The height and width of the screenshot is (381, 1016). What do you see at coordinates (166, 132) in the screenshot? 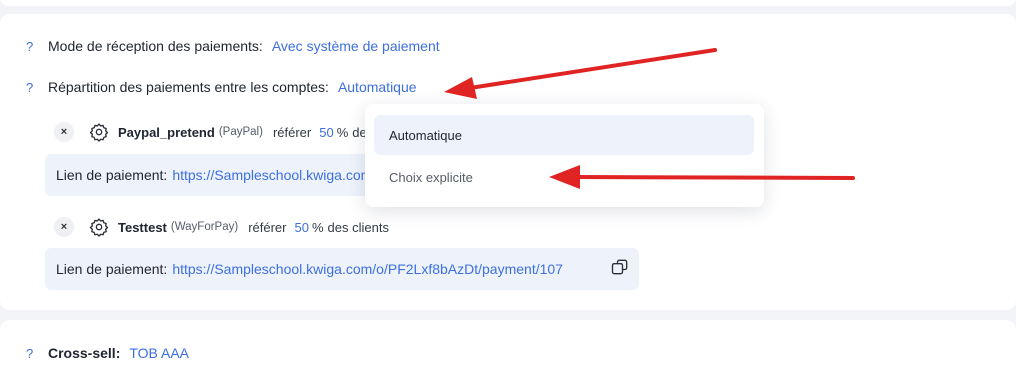
I see `account-name: Paypal_pretend` at bounding box center [166, 132].